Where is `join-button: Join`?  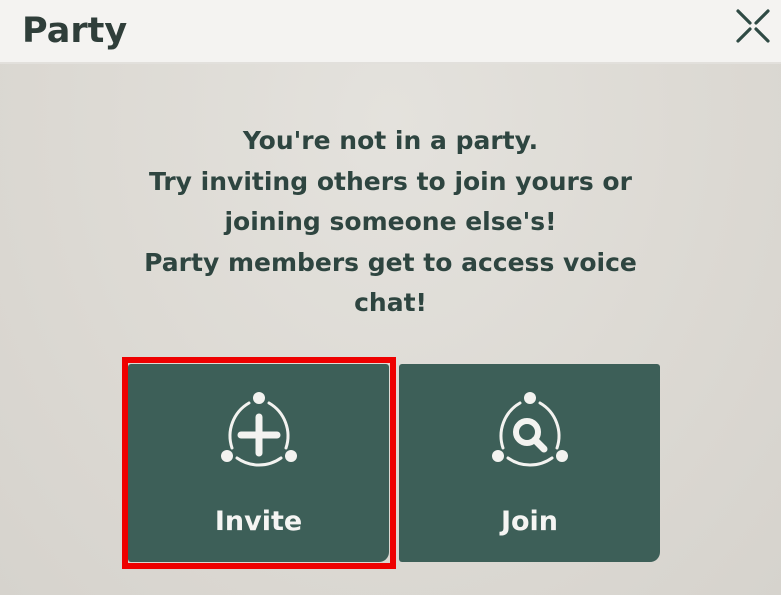
join-button: Join is located at coordinates (529, 463).